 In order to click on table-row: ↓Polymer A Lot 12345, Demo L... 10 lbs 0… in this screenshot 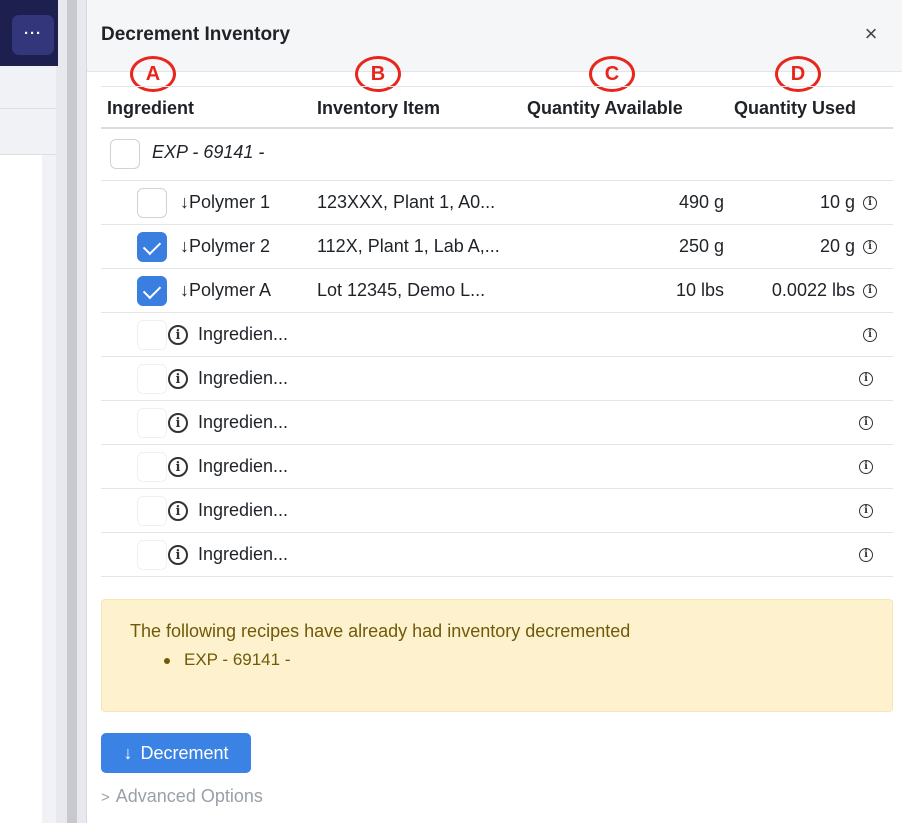, I will do `click(497, 291)`.